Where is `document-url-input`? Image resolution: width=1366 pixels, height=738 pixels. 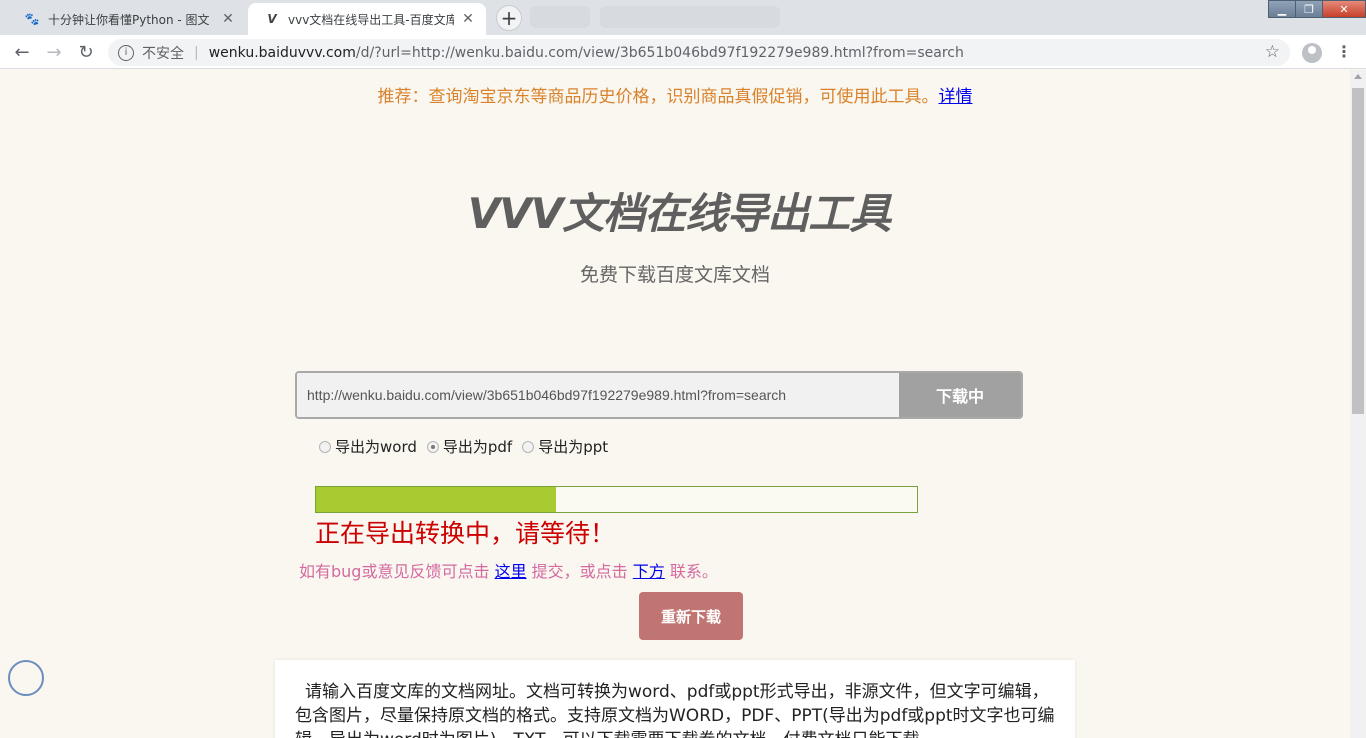
document-url-input is located at coordinates (598, 395).